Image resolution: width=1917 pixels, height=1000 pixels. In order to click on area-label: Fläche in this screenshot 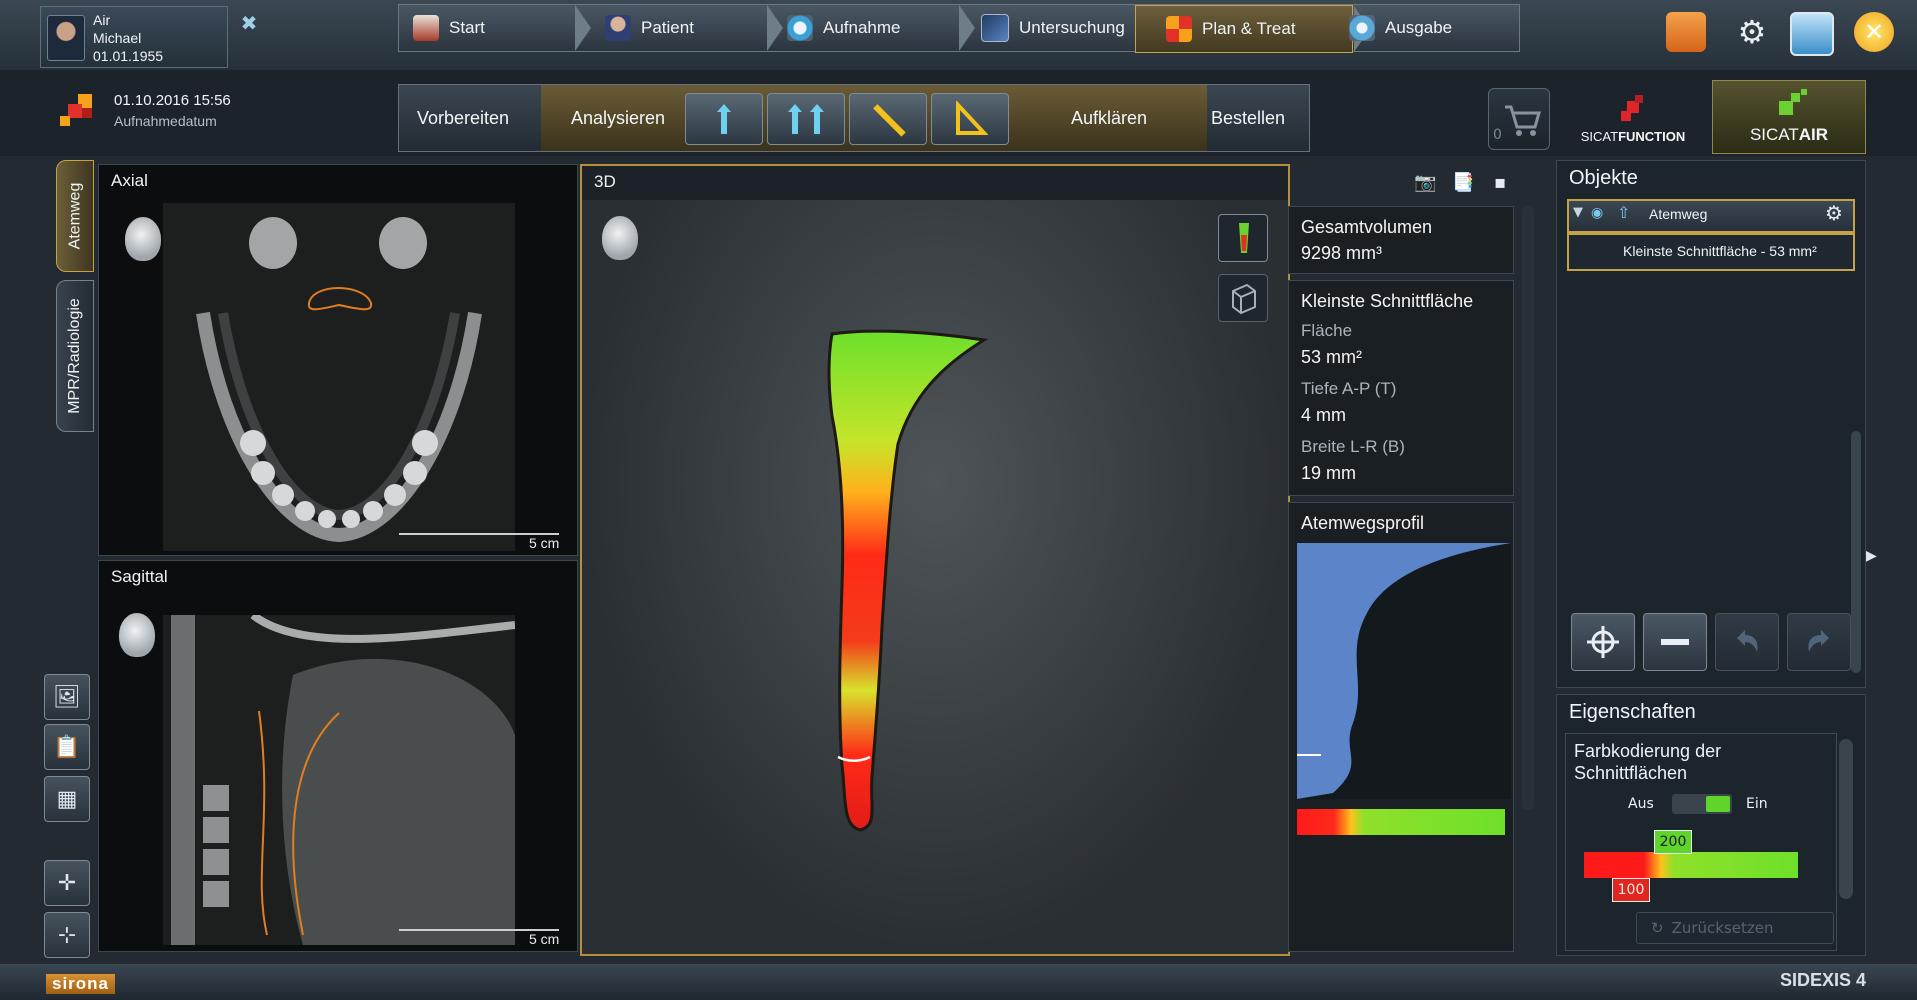, I will do `click(1327, 330)`.